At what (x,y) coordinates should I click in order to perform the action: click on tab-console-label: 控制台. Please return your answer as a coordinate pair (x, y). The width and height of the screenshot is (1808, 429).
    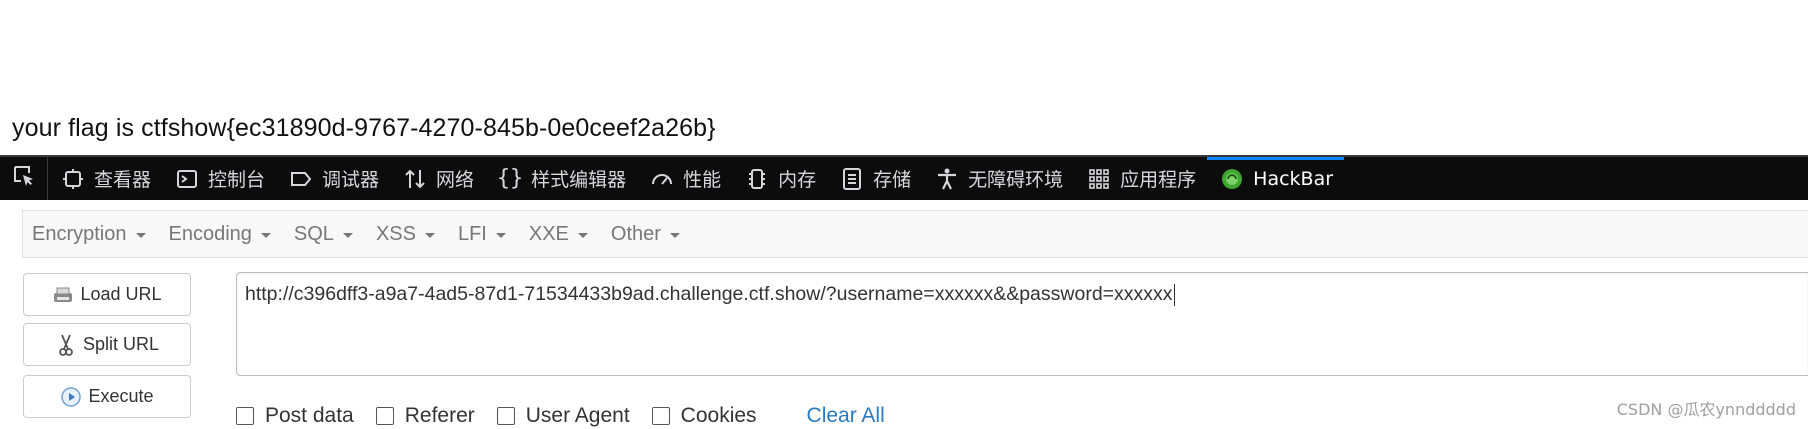
    Looking at the image, I should click on (237, 180).